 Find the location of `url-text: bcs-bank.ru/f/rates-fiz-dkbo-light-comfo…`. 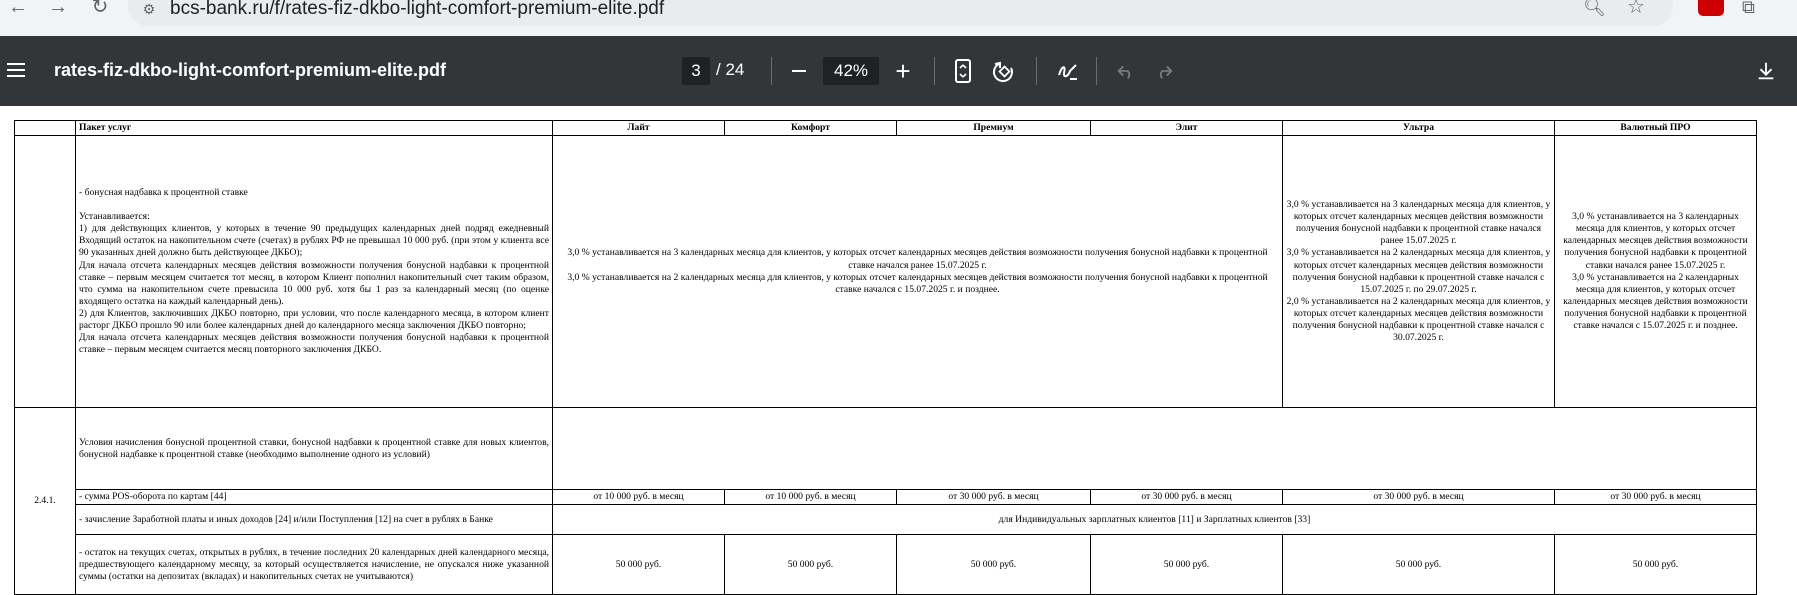

url-text: bcs-bank.ru/f/rates-fiz-dkbo-light-comfo… is located at coordinates (417, 9).